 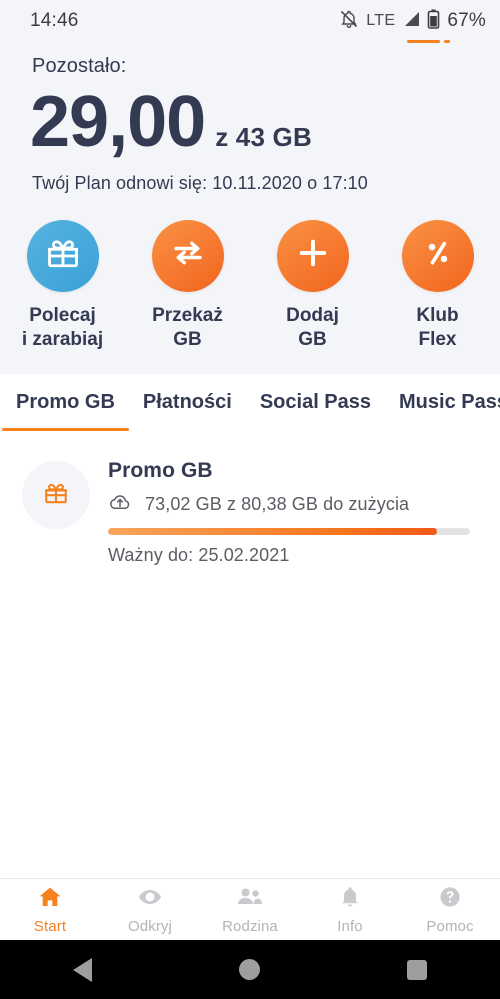 I want to click on battery-accent-underline, so click(x=423, y=41).